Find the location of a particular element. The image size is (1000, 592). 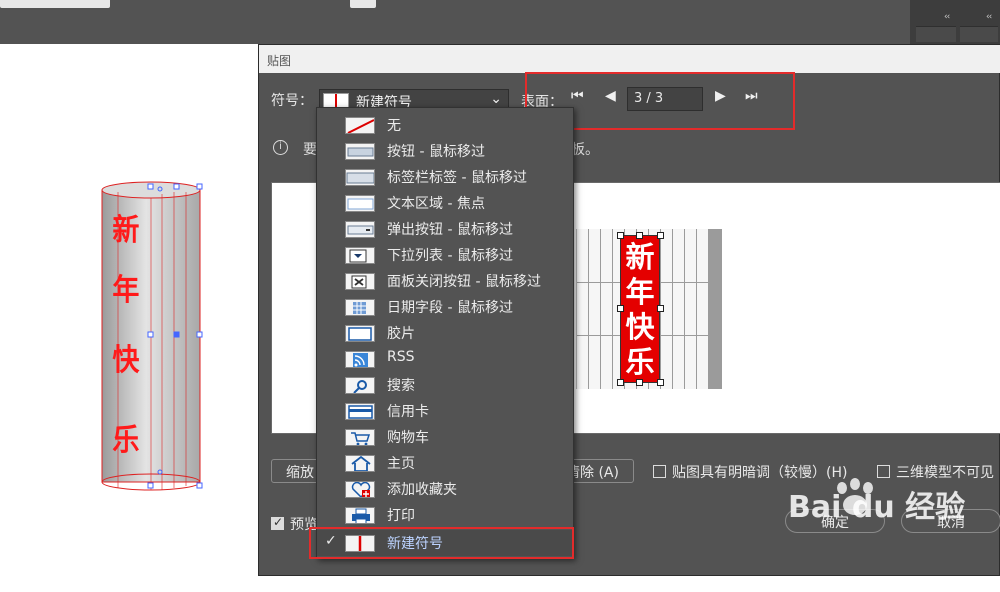

menu-item: 无 is located at coordinates (445, 125).